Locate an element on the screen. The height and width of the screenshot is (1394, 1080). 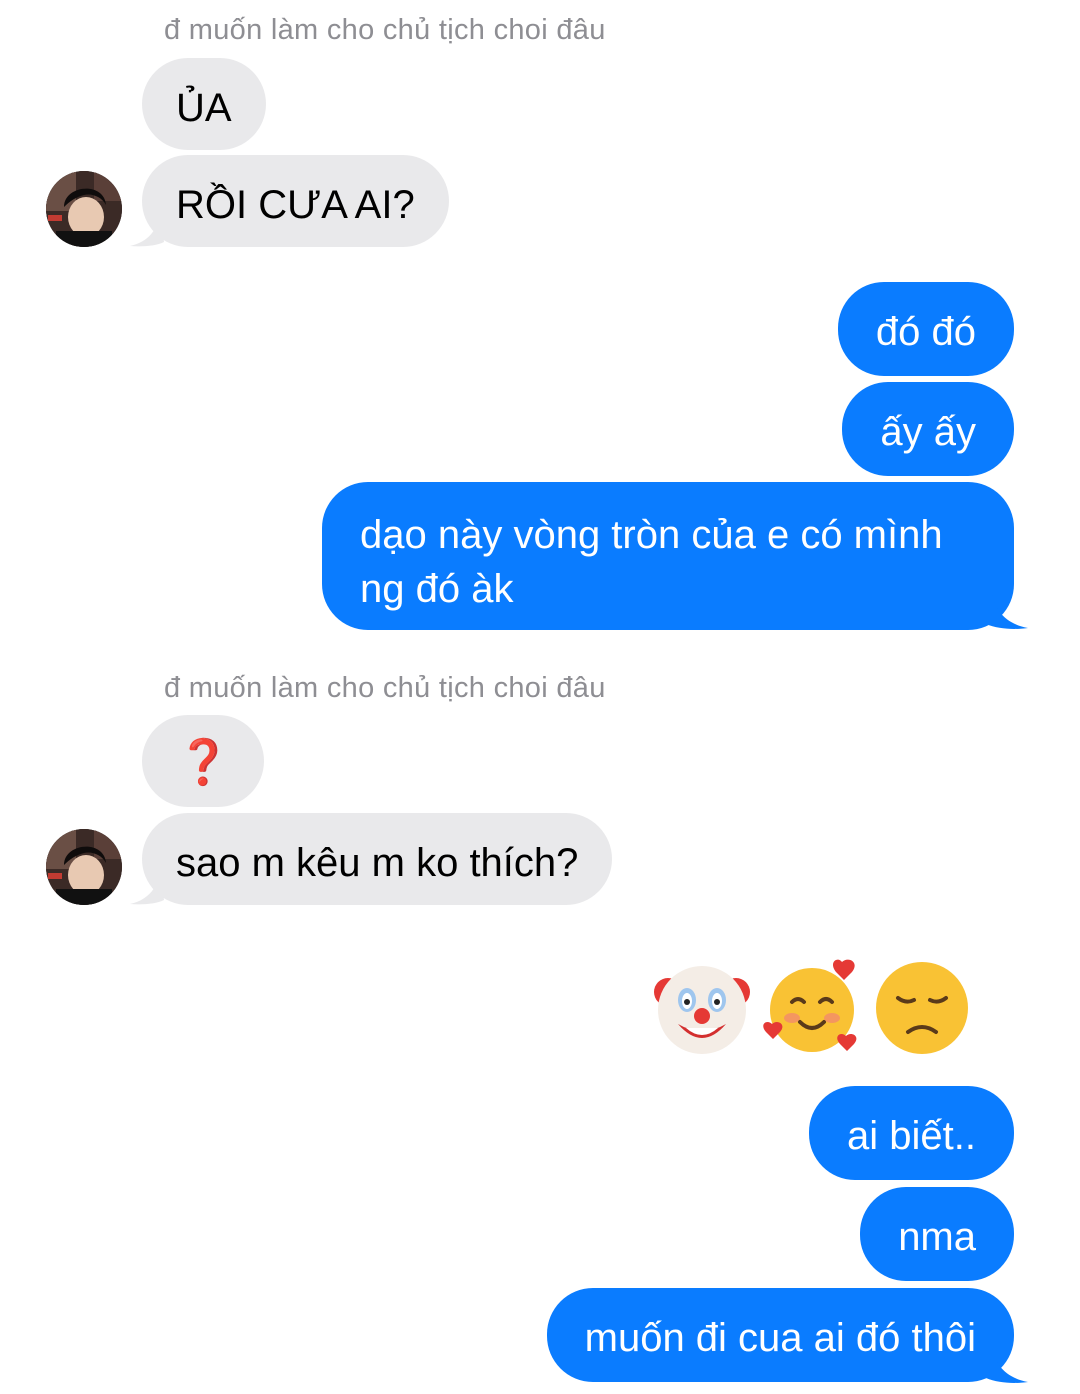
message-bubble-incoming: ❓ is located at coordinates (203, 761).